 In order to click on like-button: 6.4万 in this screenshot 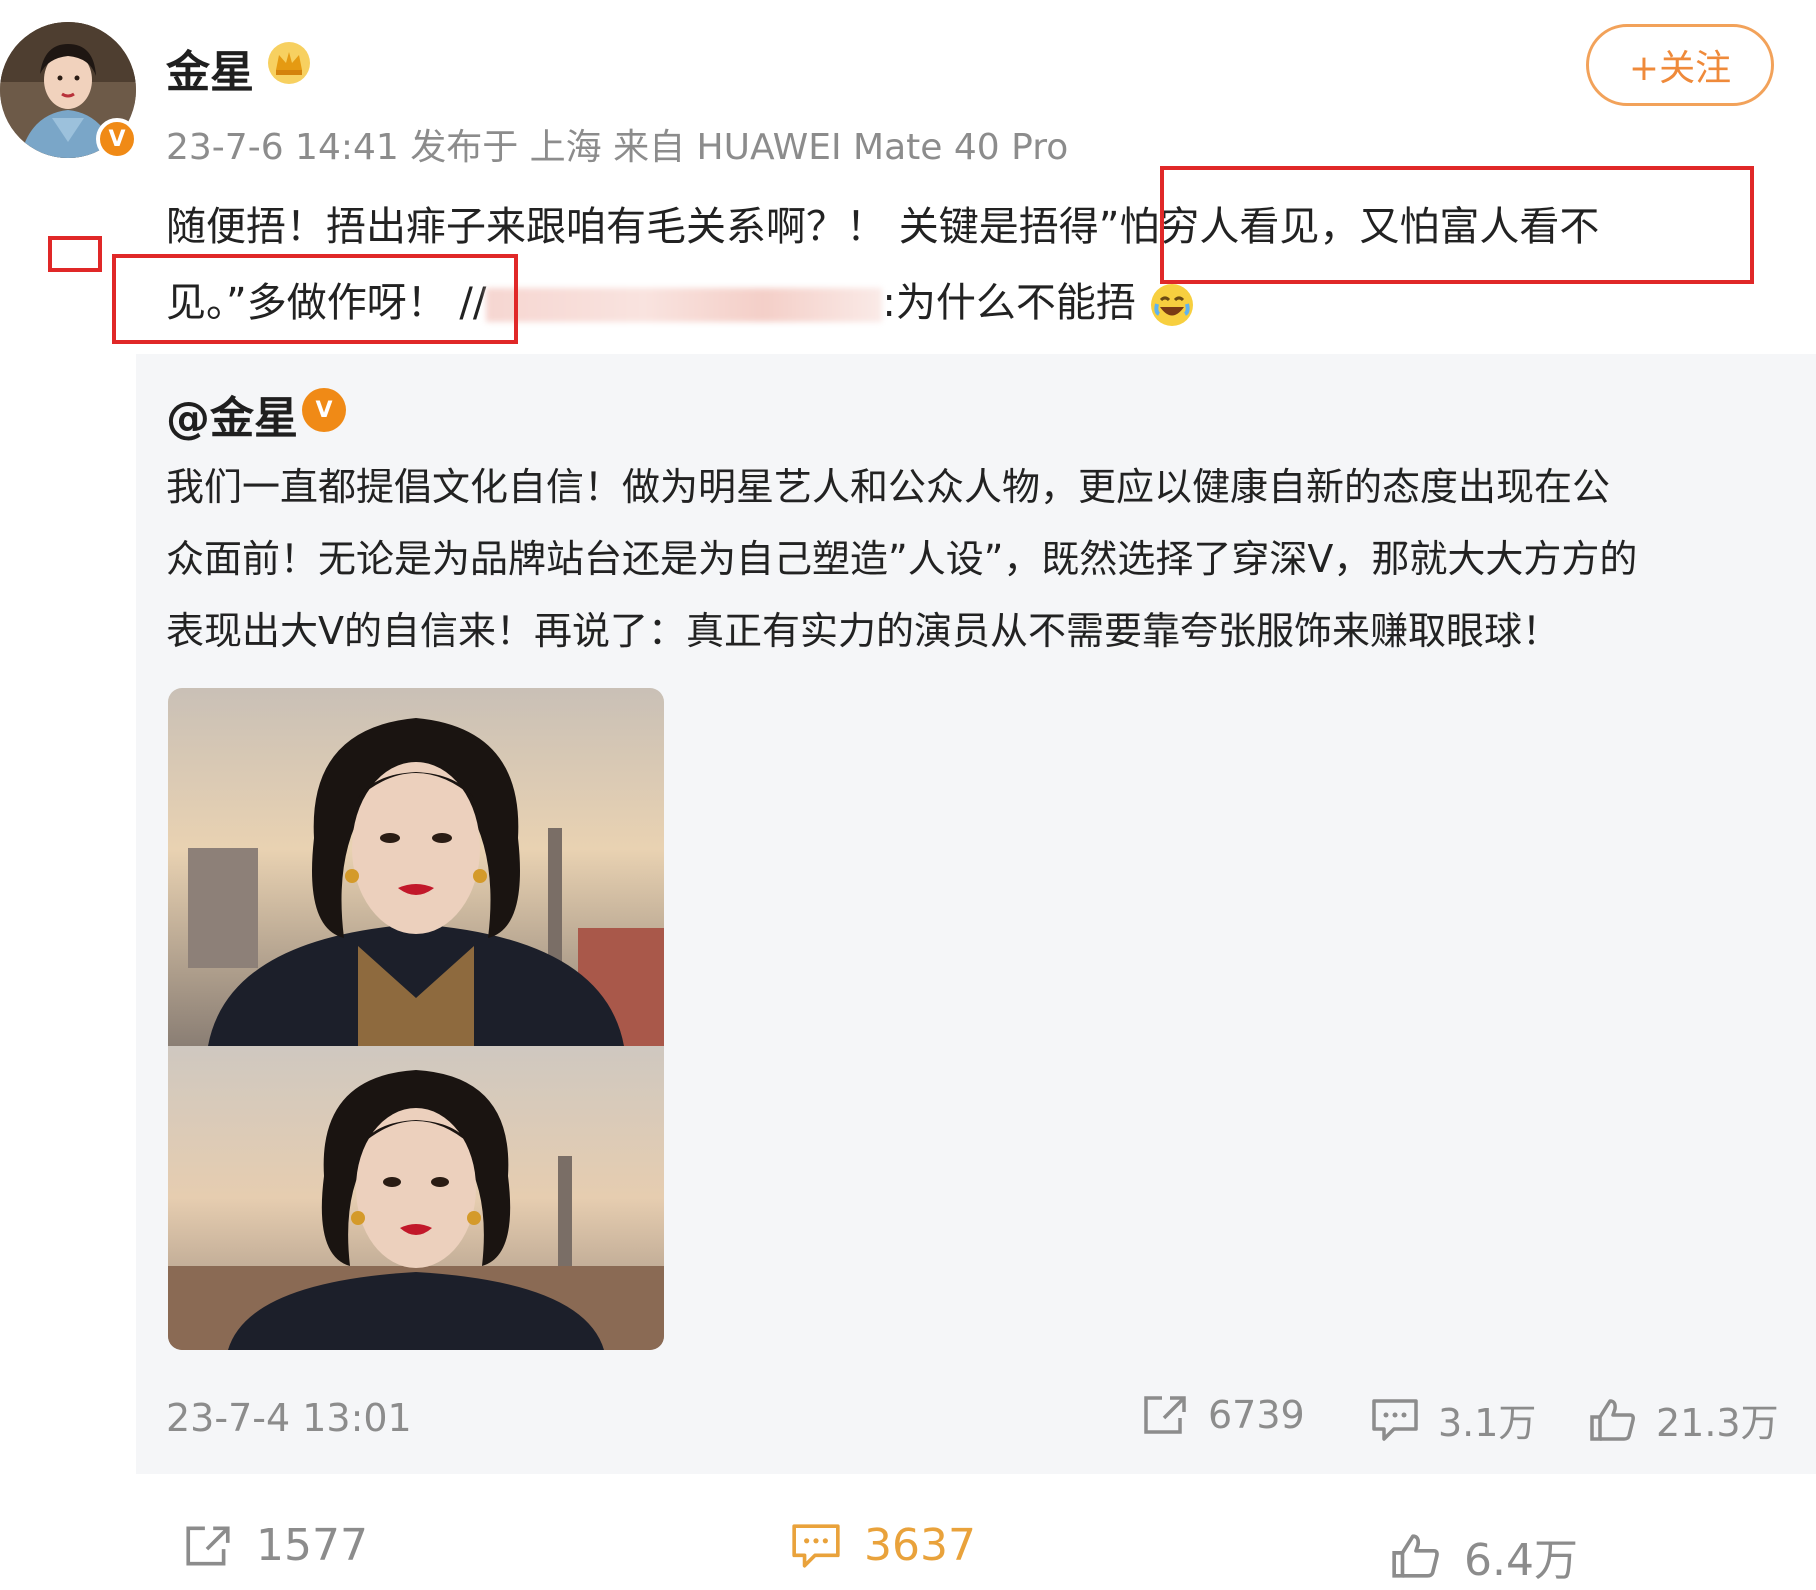, I will do `click(1484, 1556)`.